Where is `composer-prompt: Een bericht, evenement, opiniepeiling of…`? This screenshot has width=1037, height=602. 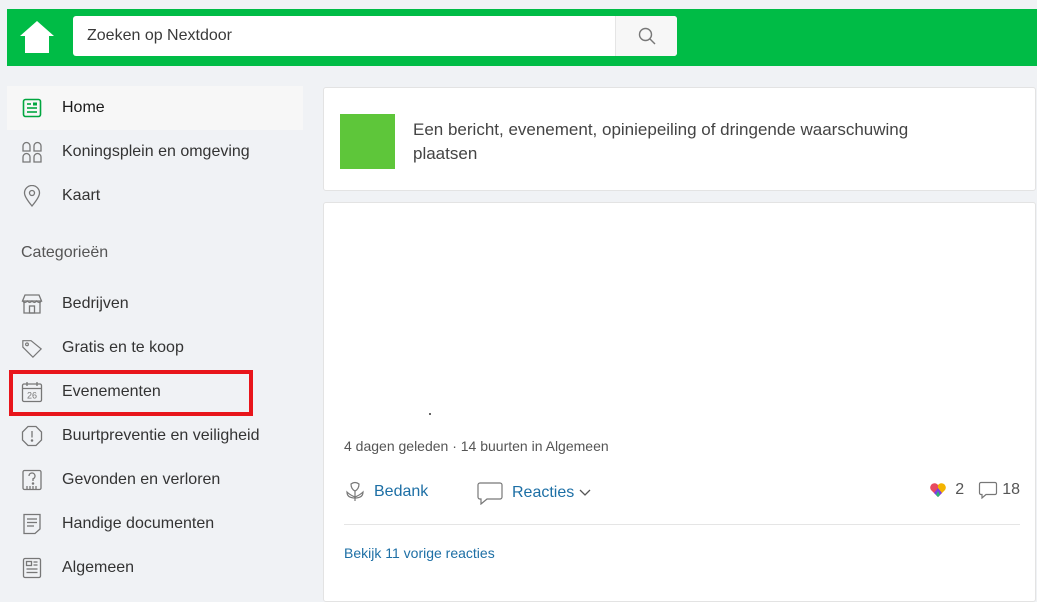 composer-prompt: Een bericht, evenement, opiniepeiling of… is located at coordinates (673, 142).